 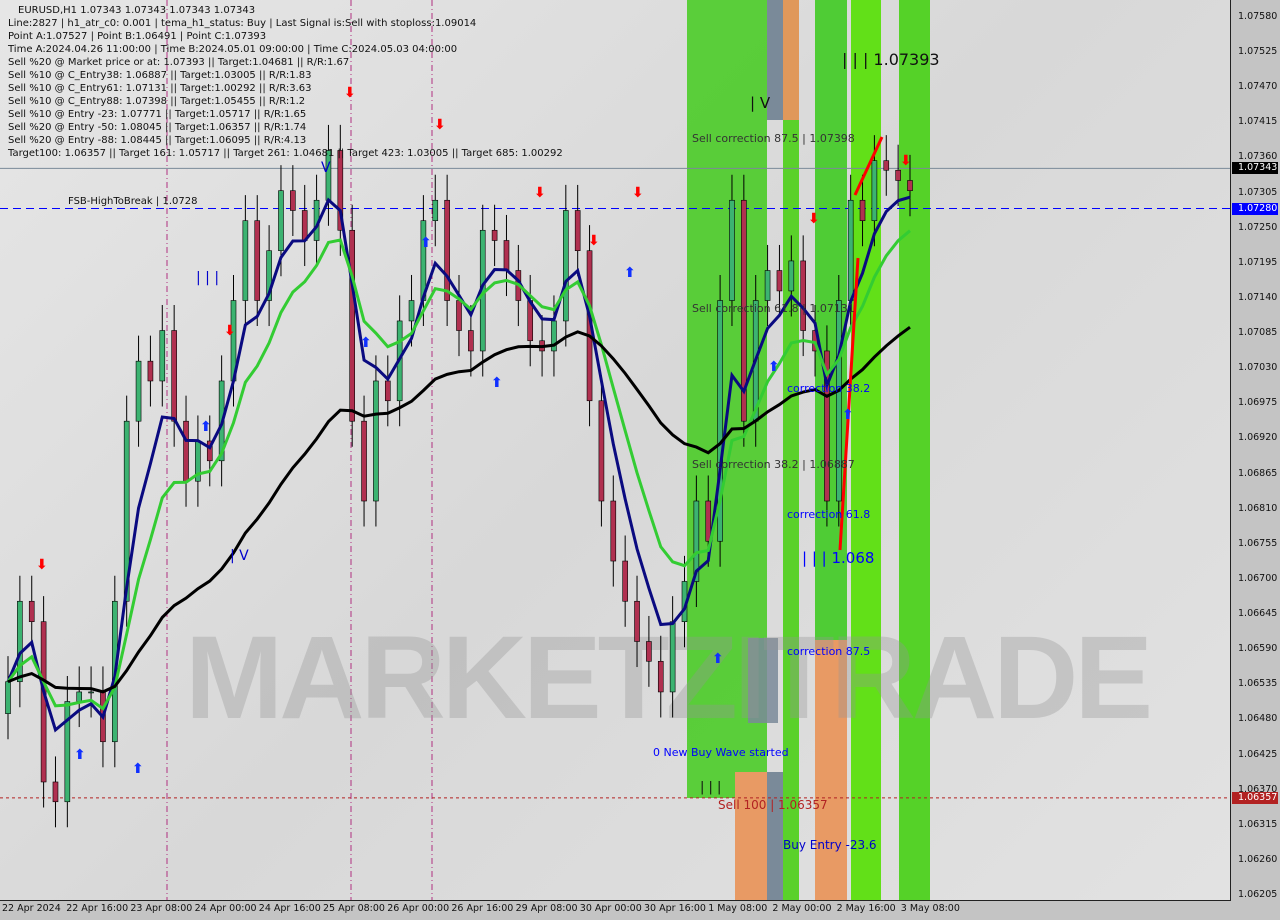 I want to click on price-tick-label: 1.07250, so click(x=1258, y=227).